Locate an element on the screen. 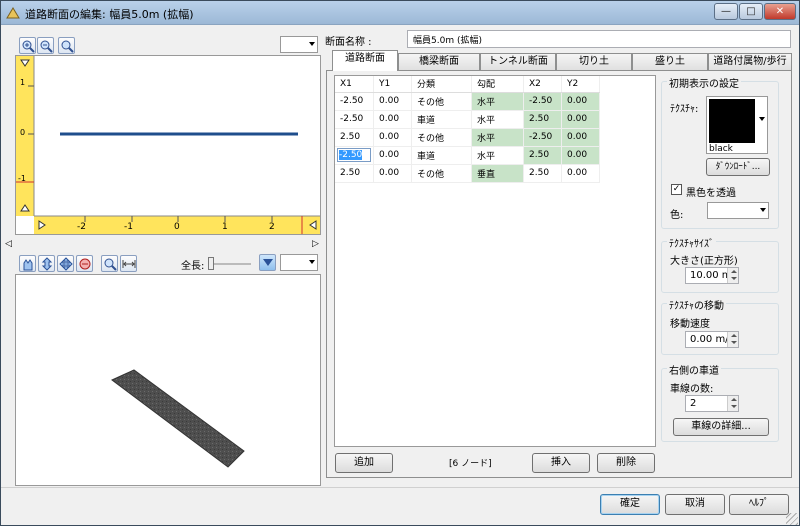 This screenshot has width=800, height=526. updown-button is located at coordinates (46, 263).